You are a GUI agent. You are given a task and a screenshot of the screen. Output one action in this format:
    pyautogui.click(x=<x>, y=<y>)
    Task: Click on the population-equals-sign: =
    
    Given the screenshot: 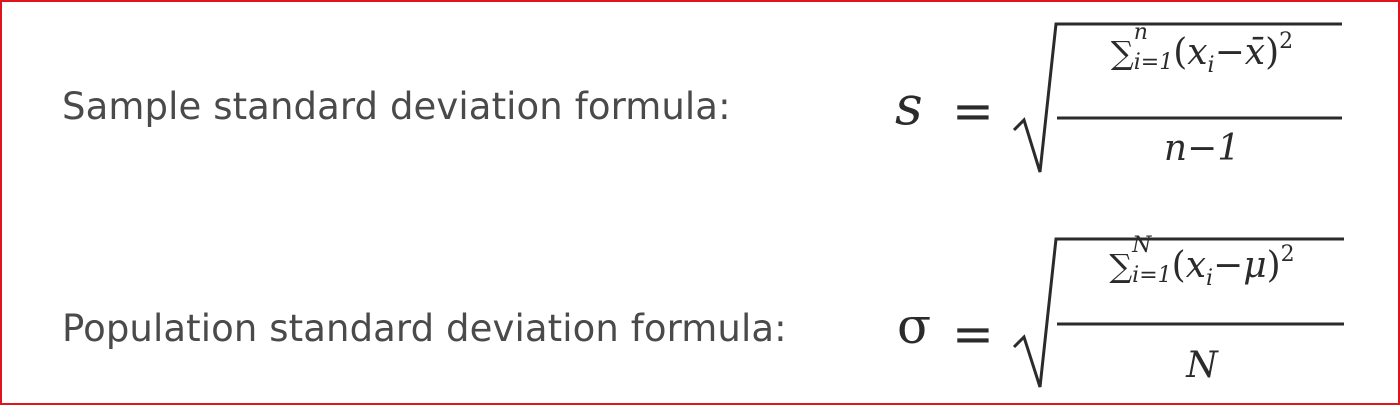 What is the action you would take?
    pyautogui.click(x=973, y=334)
    